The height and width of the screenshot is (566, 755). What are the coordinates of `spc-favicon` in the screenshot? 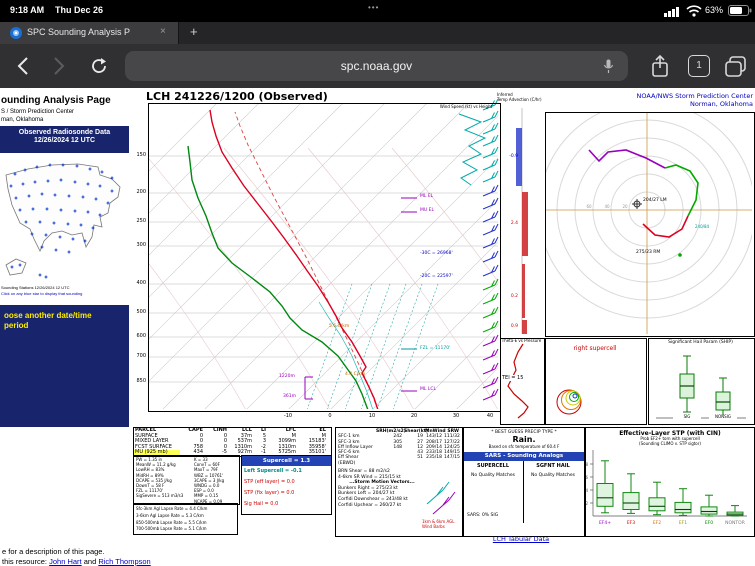 It's located at (16, 33).